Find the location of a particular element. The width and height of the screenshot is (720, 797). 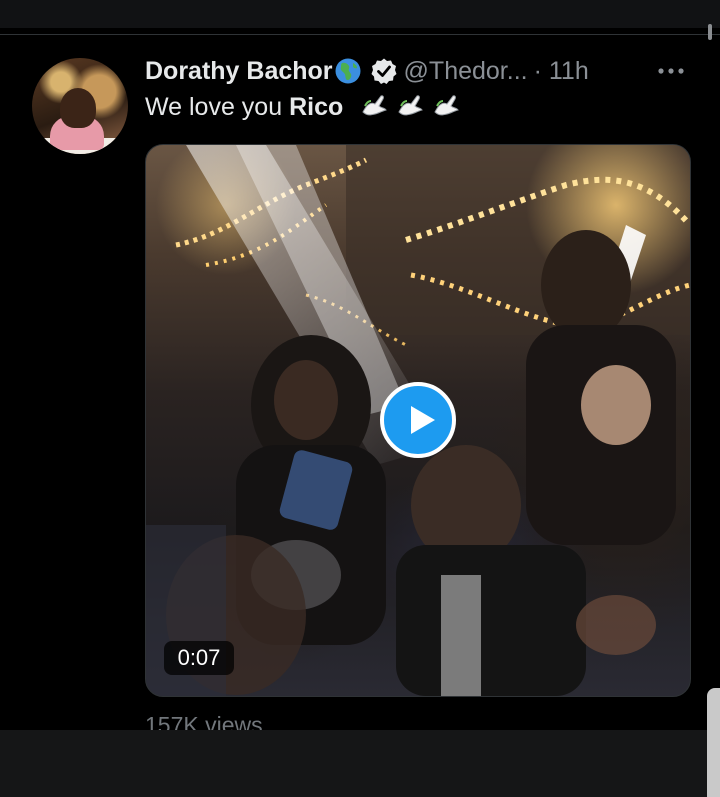

tweet-header: Dorathy Bachor @Thedor... · 11h is located at coordinates (367, 71).